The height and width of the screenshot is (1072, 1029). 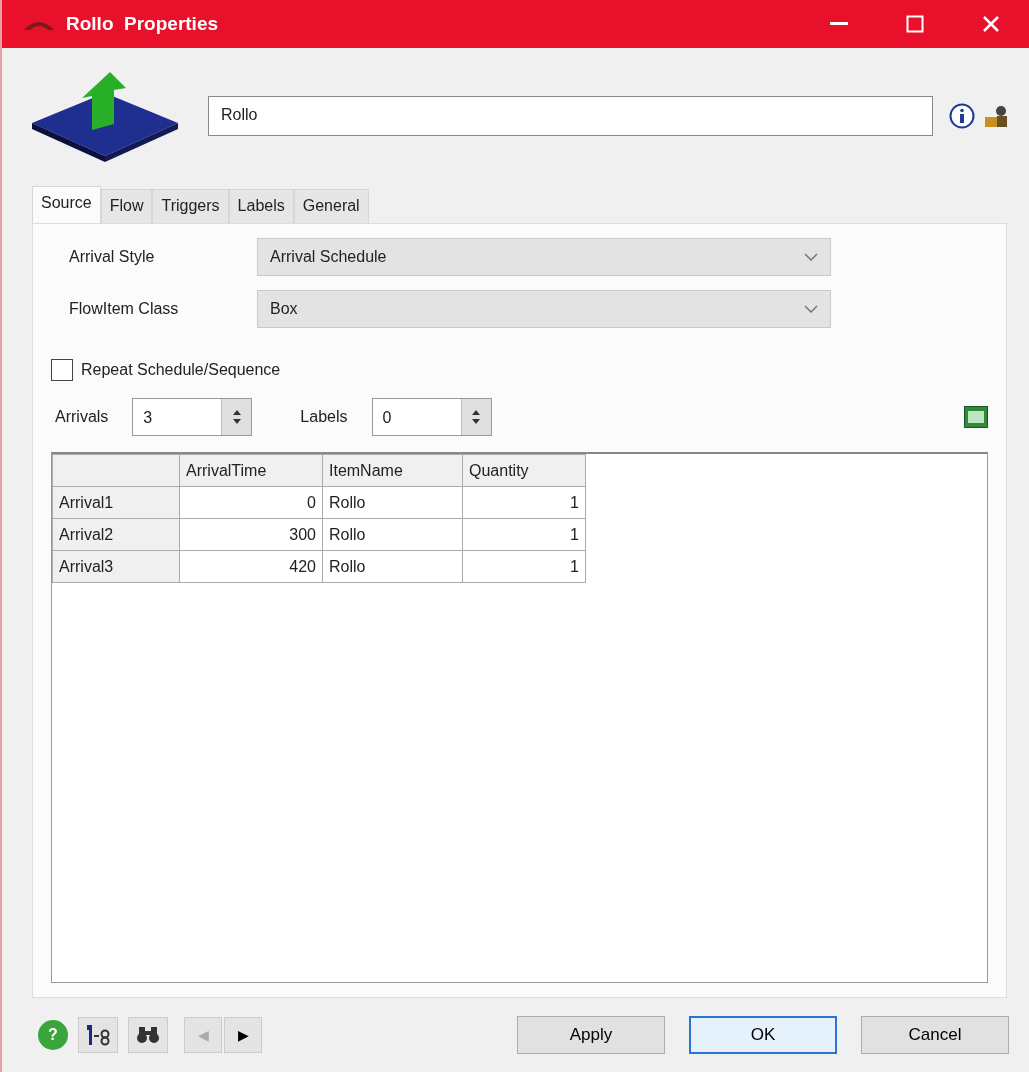 I want to click on field-label: FlowItem Class, so click(x=124, y=309).